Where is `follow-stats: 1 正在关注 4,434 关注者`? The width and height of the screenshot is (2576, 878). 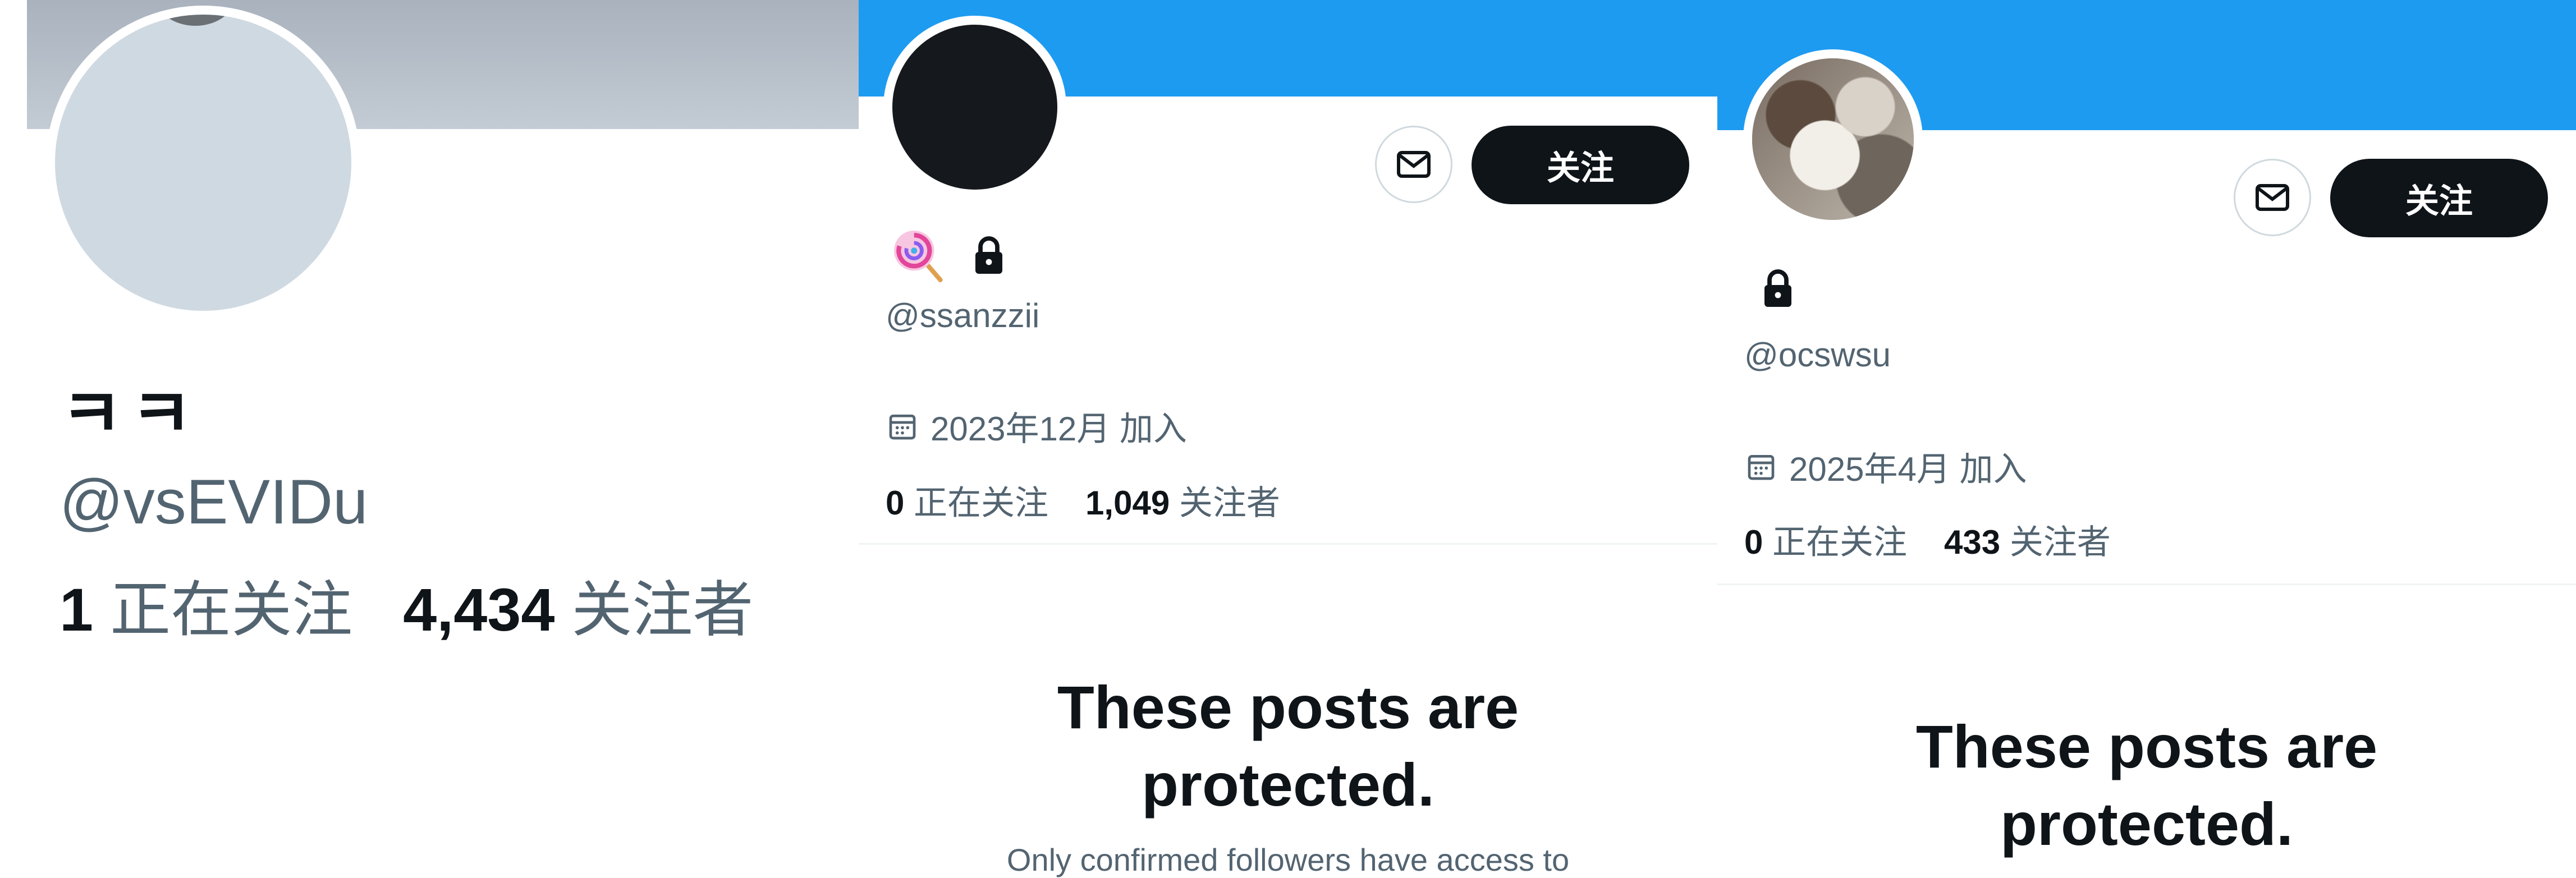
follow-stats: 1 正在关注 4,434 关注者 is located at coordinates (406, 605).